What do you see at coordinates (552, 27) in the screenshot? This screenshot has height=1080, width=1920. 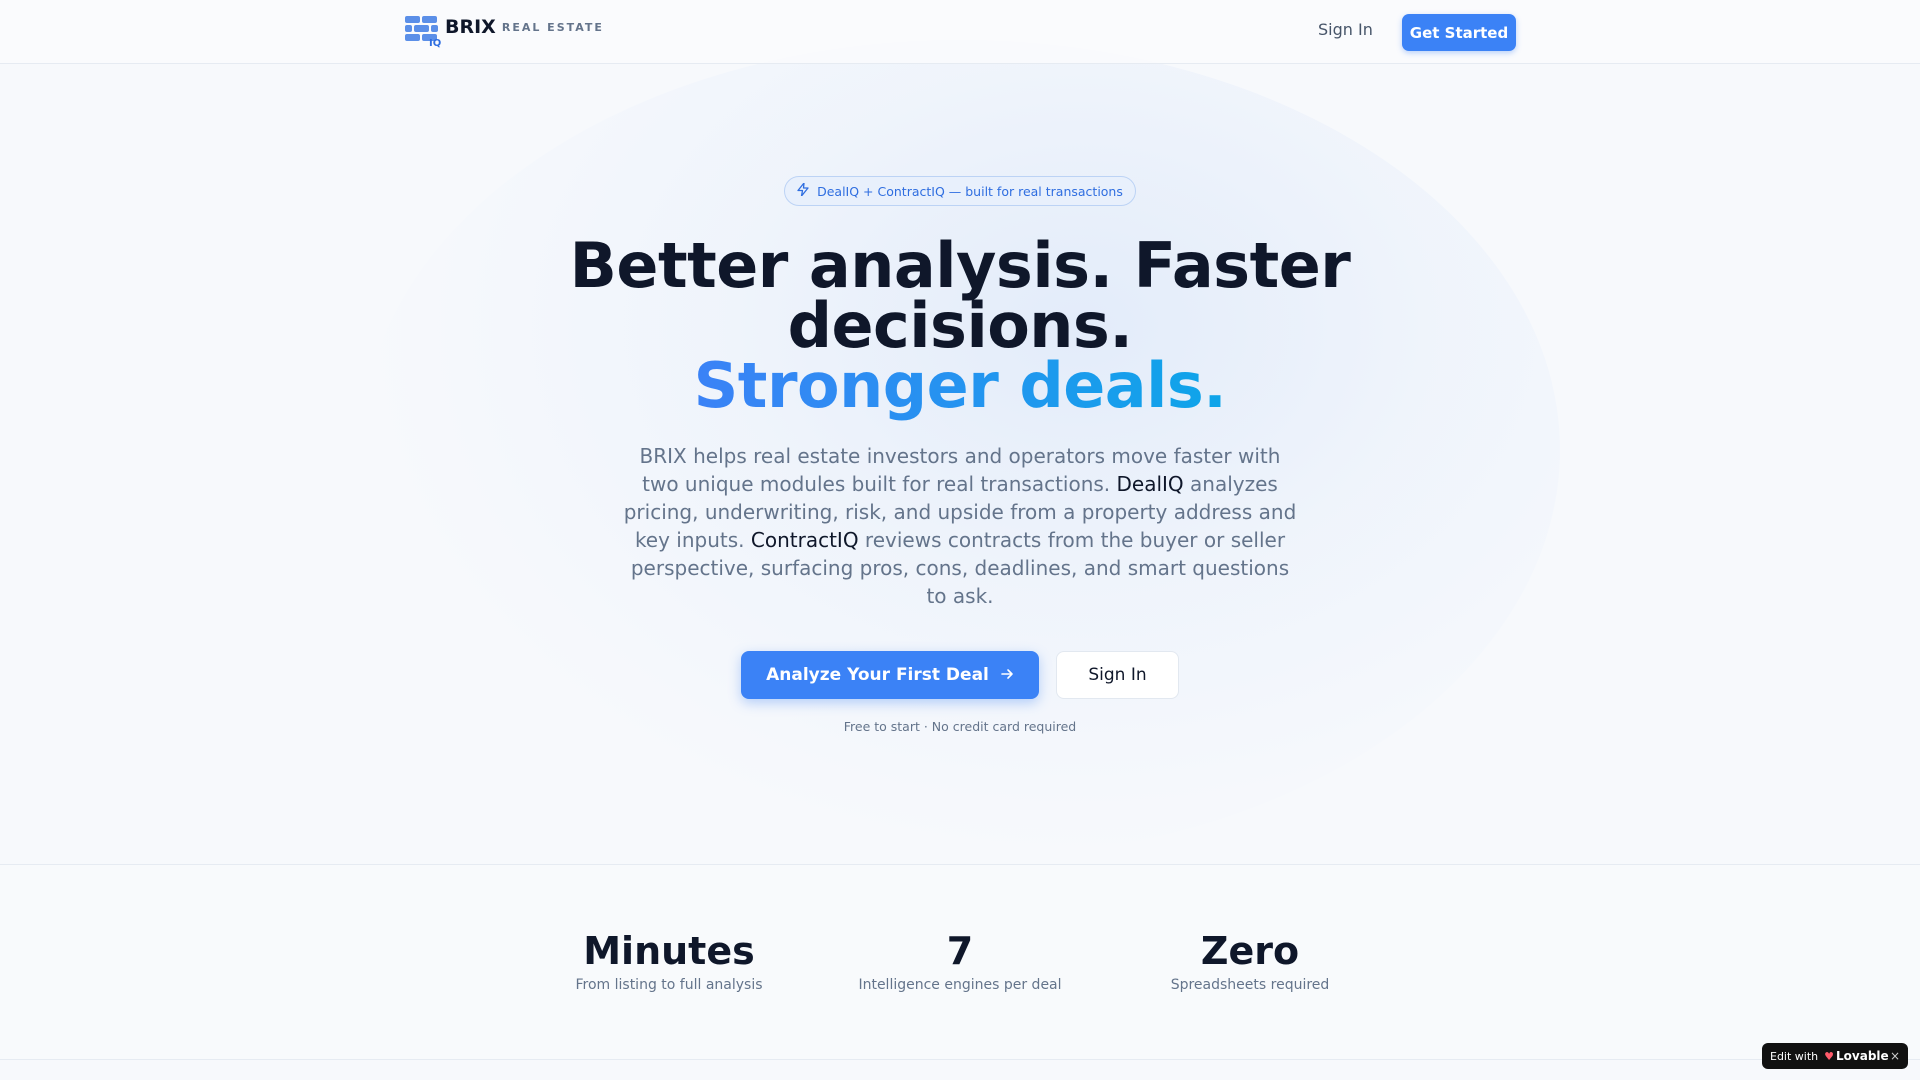 I see `brand-subtitle: REAL ESTATE` at bounding box center [552, 27].